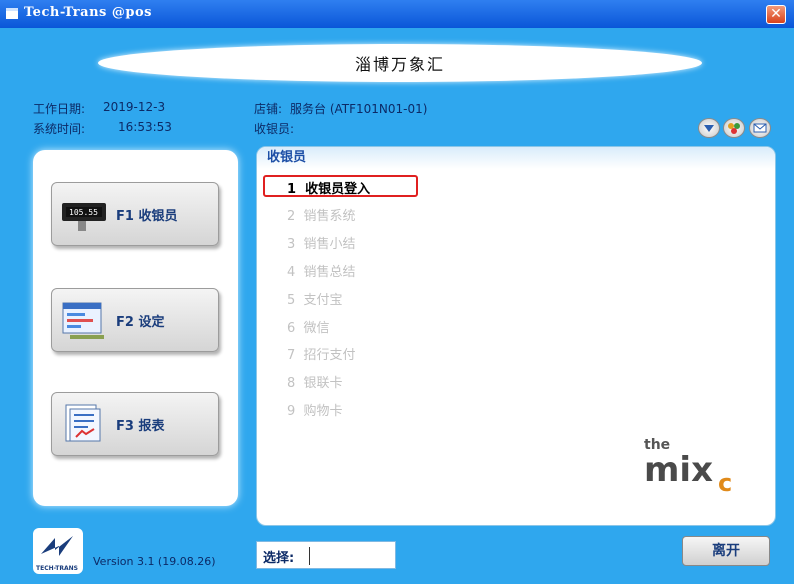 The image size is (794, 584). I want to click on menu-item-sales-total: 4 销售总结, so click(321, 270).